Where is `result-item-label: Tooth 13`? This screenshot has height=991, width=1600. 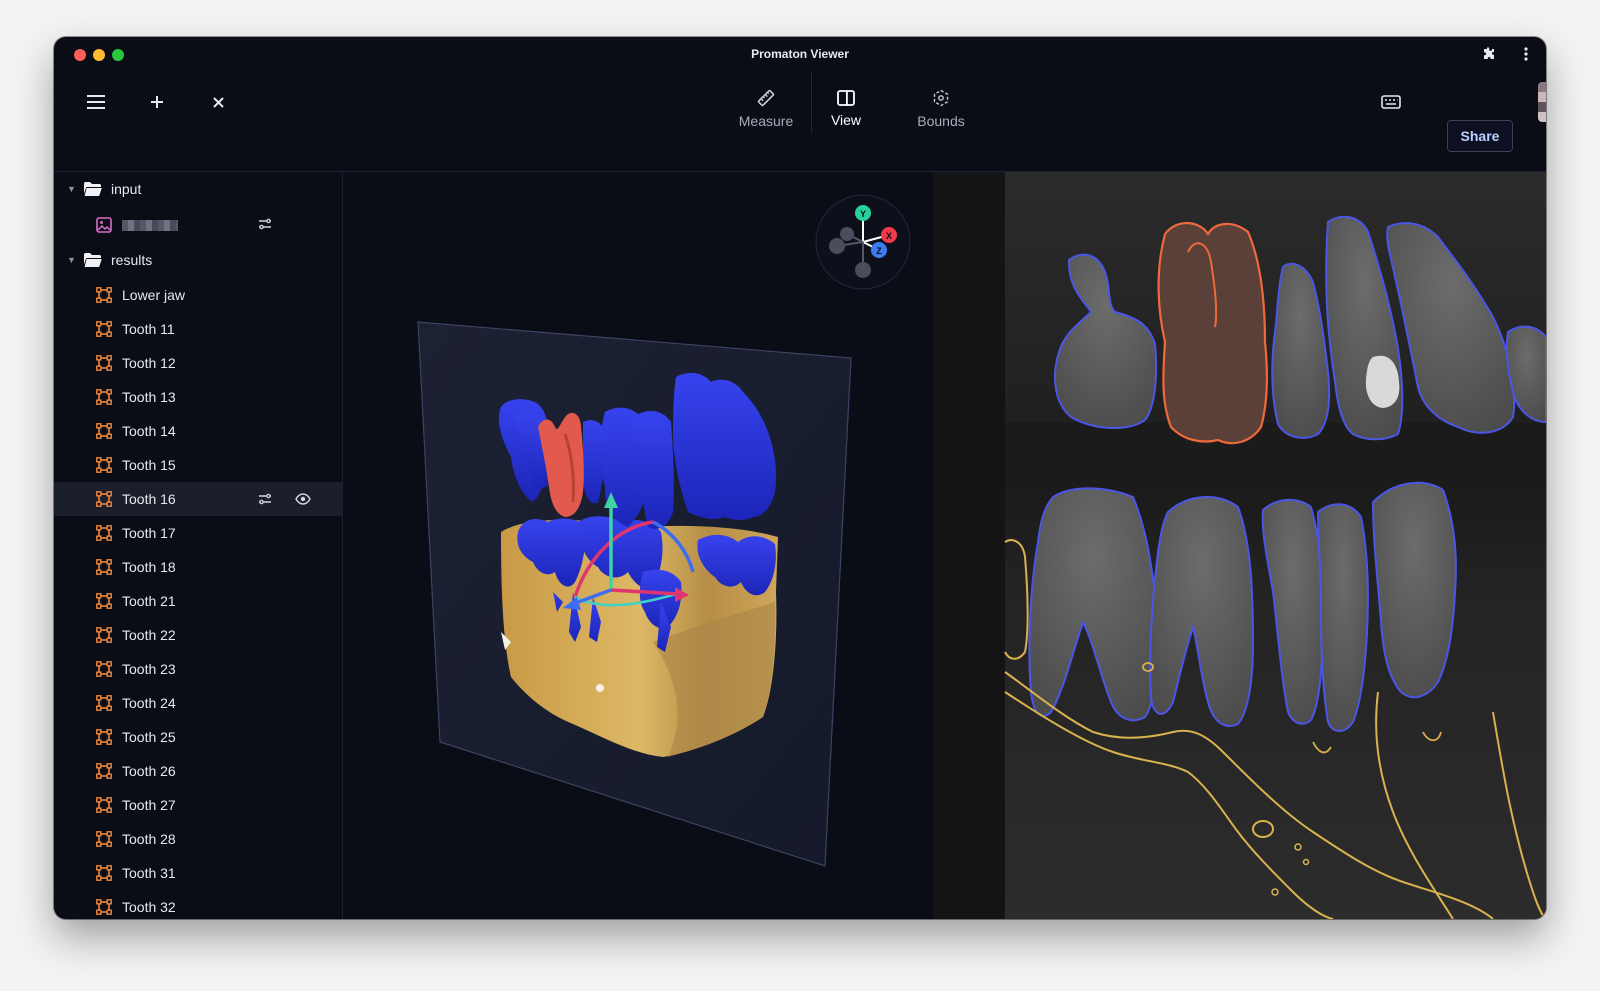
result-item-label: Tooth 13 is located at coordinates (149, 397).